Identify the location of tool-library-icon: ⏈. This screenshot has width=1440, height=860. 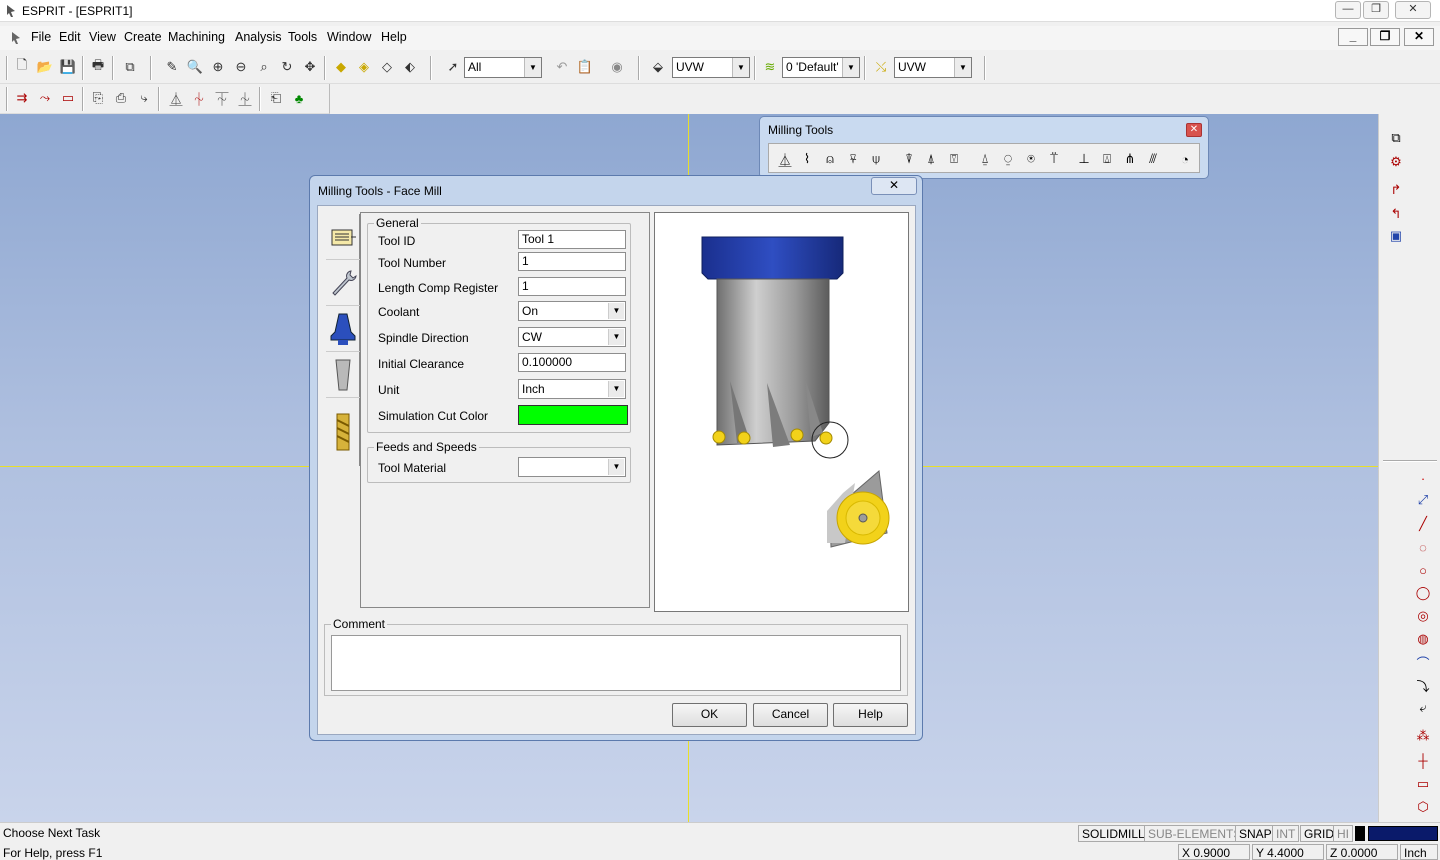
(245, 98).